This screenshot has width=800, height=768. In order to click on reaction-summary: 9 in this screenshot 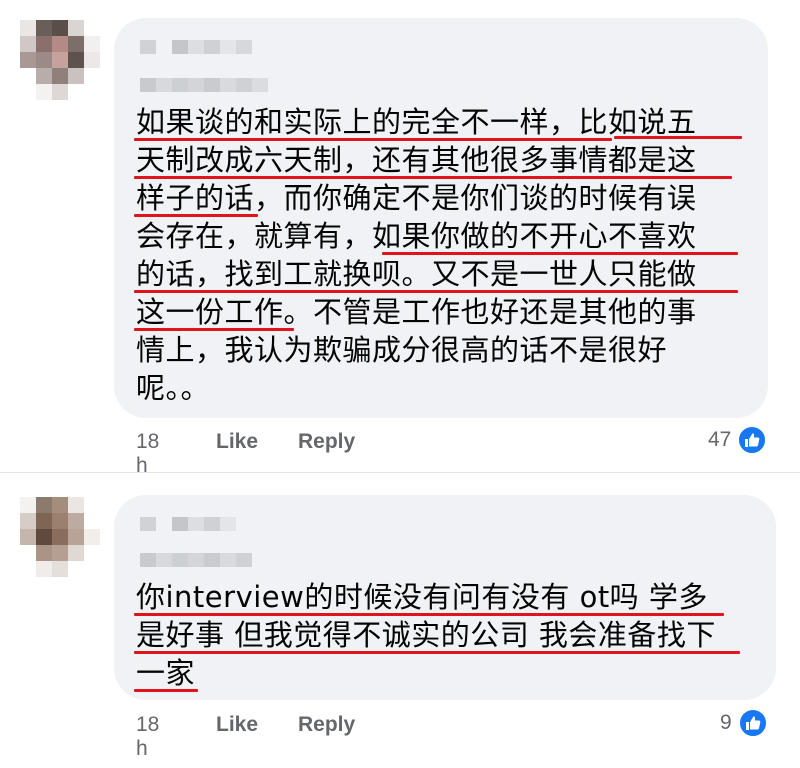, I will do `click(744, 723)`.